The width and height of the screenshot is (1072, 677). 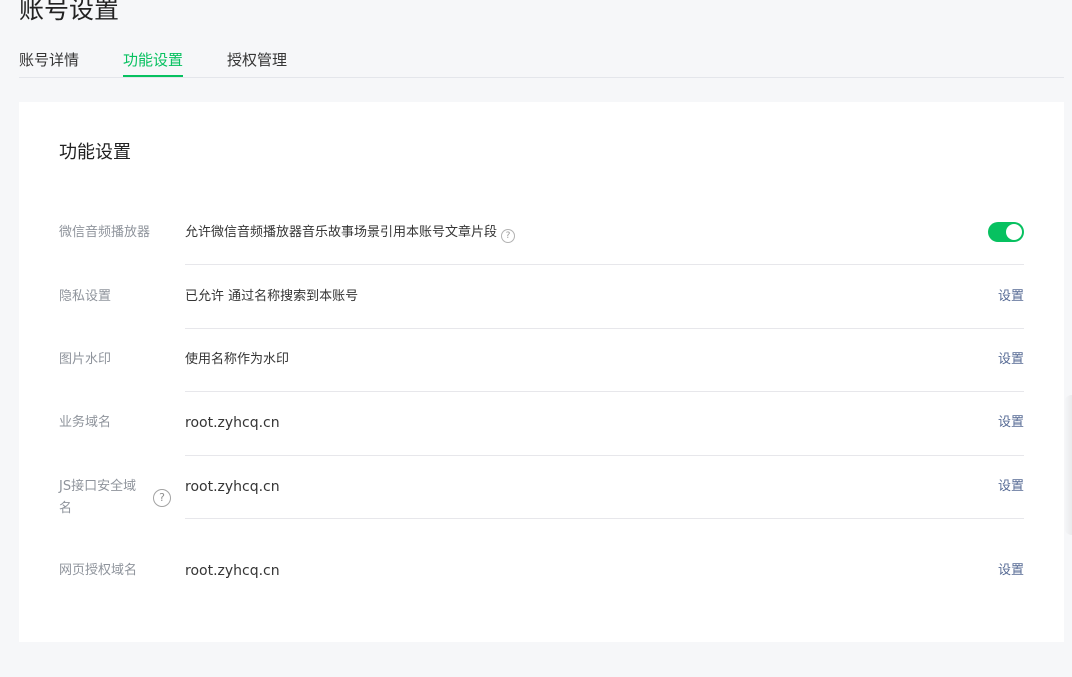 What do you see at coordinates (541, 62) in the screenshot?
I see `tab-bar: 账号详情 功能设置 授权管理` at bounding box center [541, 62].